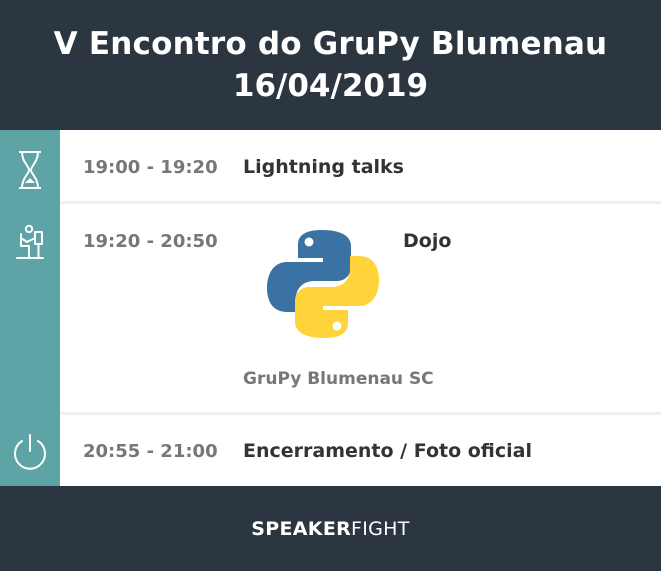  Describe the element at coordinates (330, 86) in the screenshot. I see `event-date: 16/04/2019` at that location.